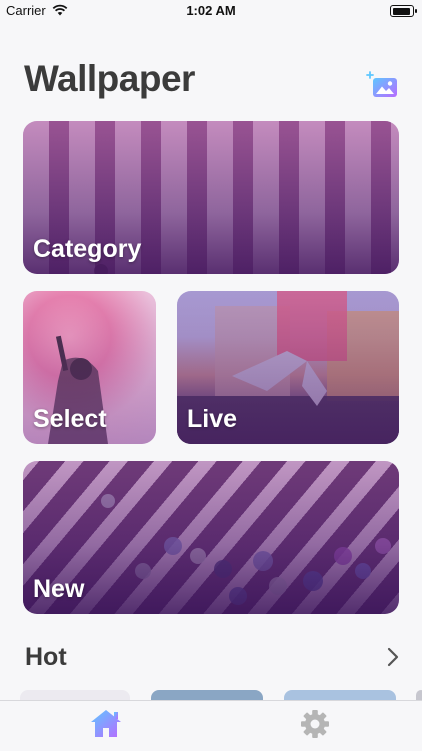  I want to click on clock-label: 1:02 AM, so click(211, 10).